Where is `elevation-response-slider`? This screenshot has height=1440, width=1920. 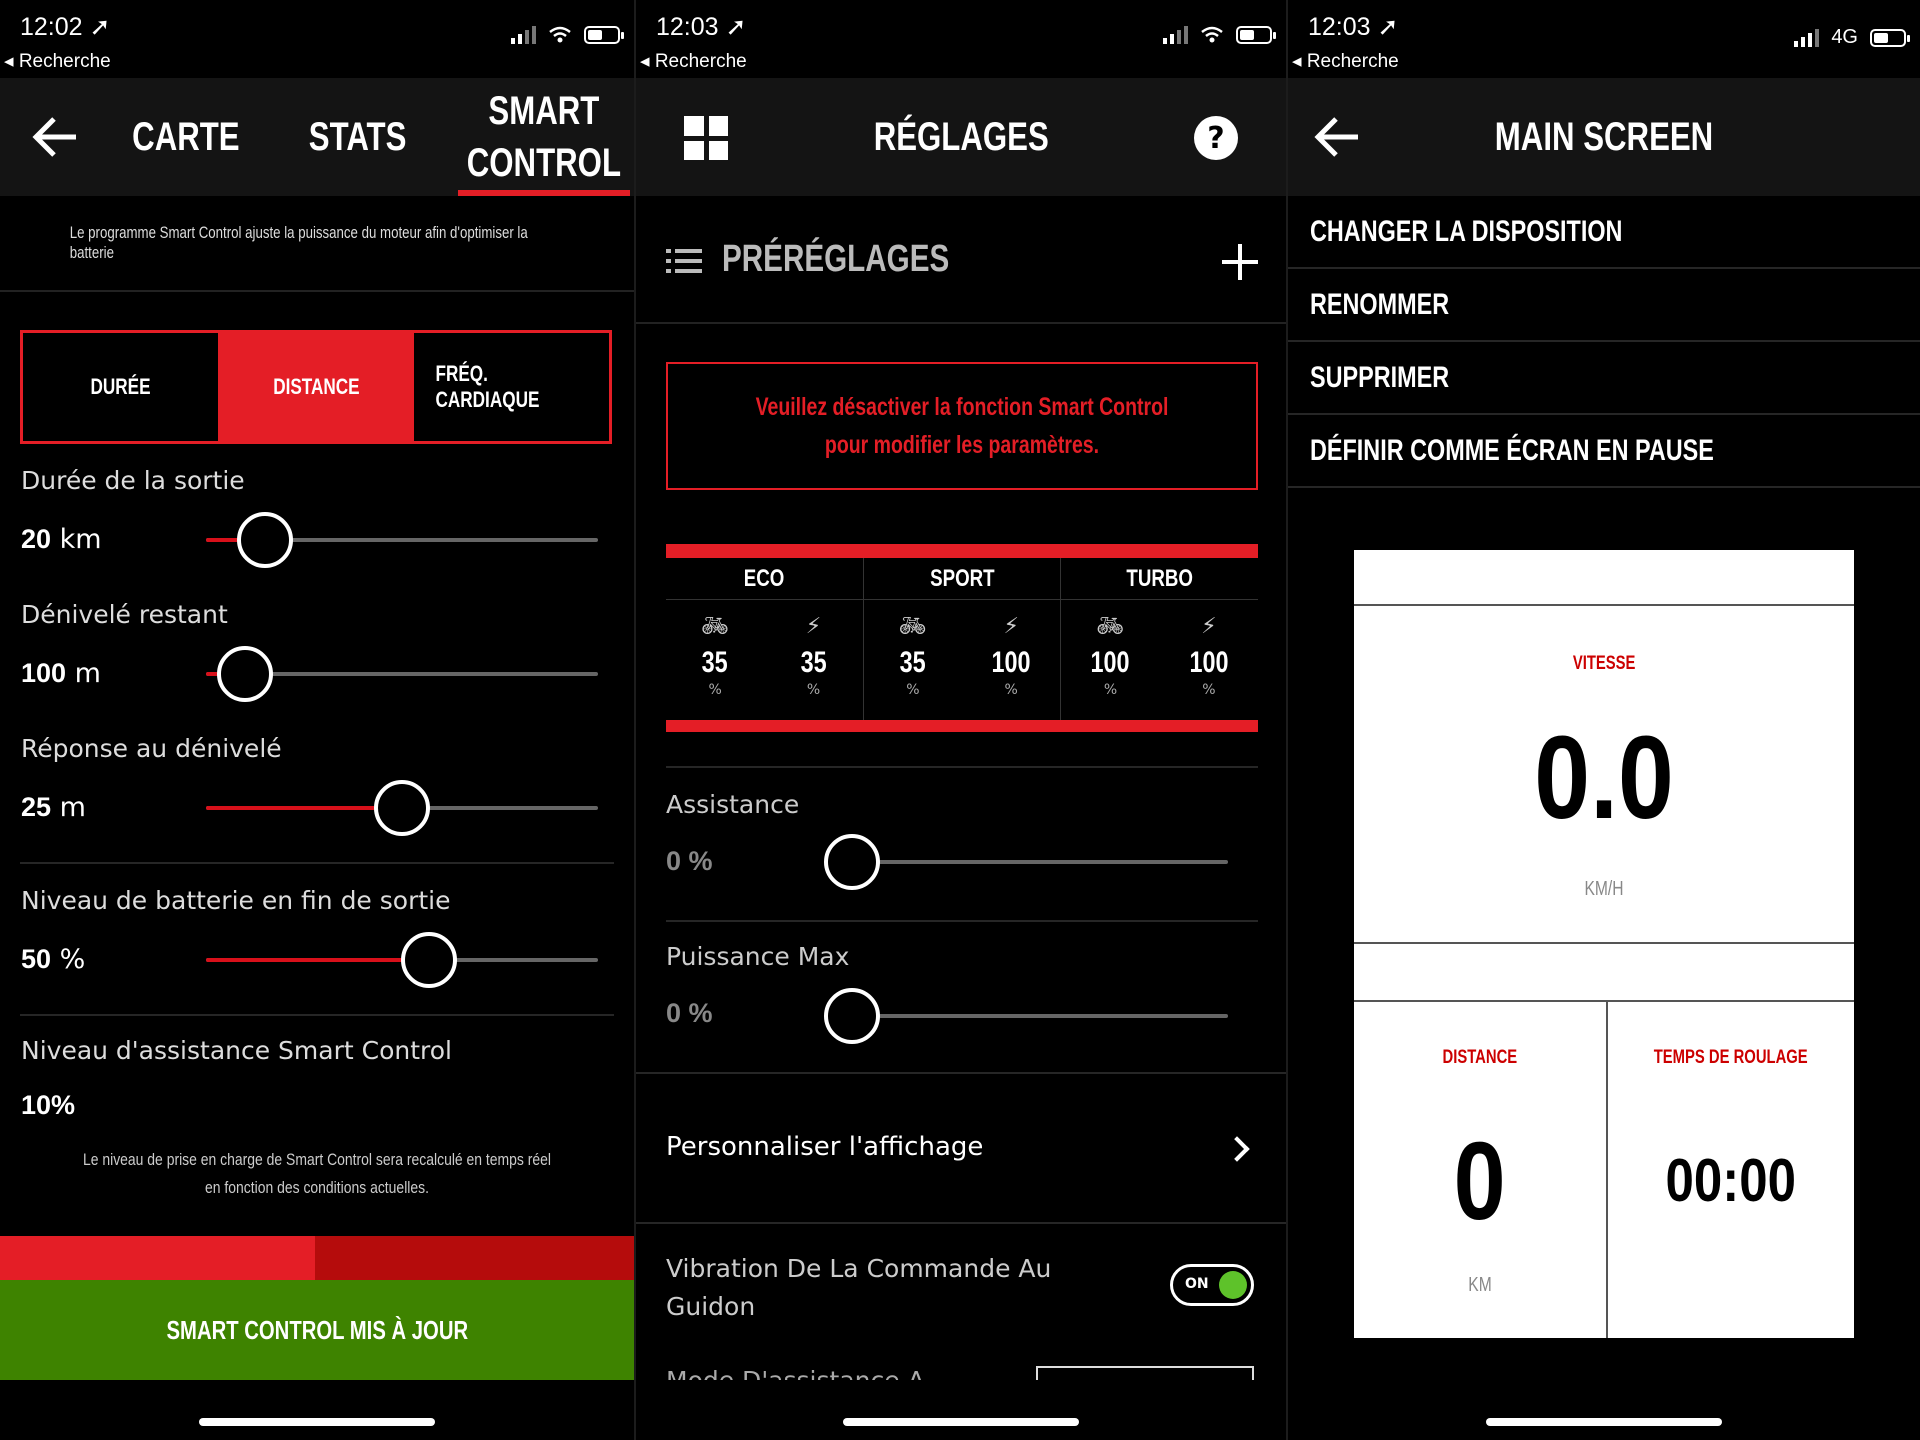 elevation-response-slider is located at coordinates (402, 808).